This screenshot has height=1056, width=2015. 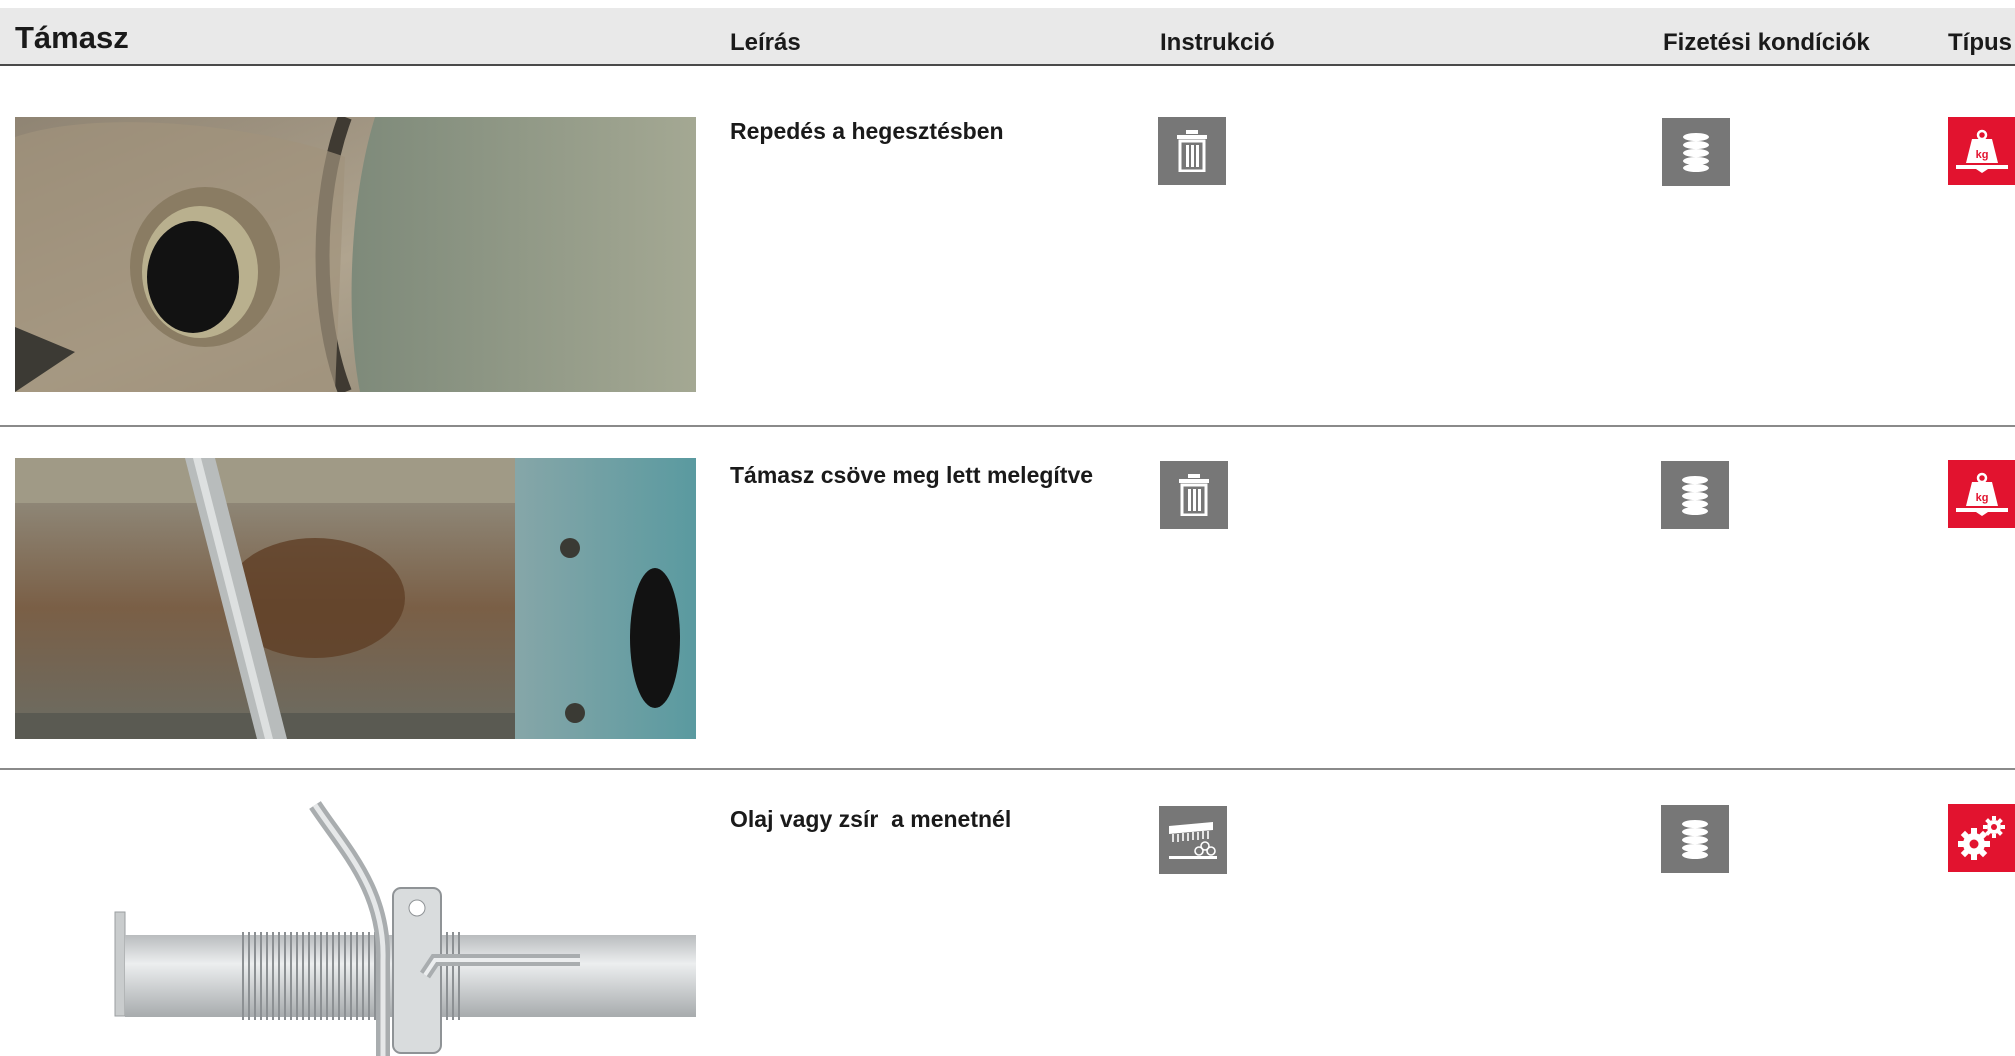 What do you see at coordinates (1981, 838) in the screenshot?
I see `gears-icon` at bounding box center [1981, 838].